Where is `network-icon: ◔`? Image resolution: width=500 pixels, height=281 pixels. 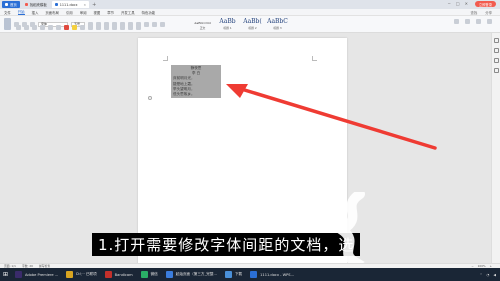
network-icon: ◔ is located at coordinates (487, 275).